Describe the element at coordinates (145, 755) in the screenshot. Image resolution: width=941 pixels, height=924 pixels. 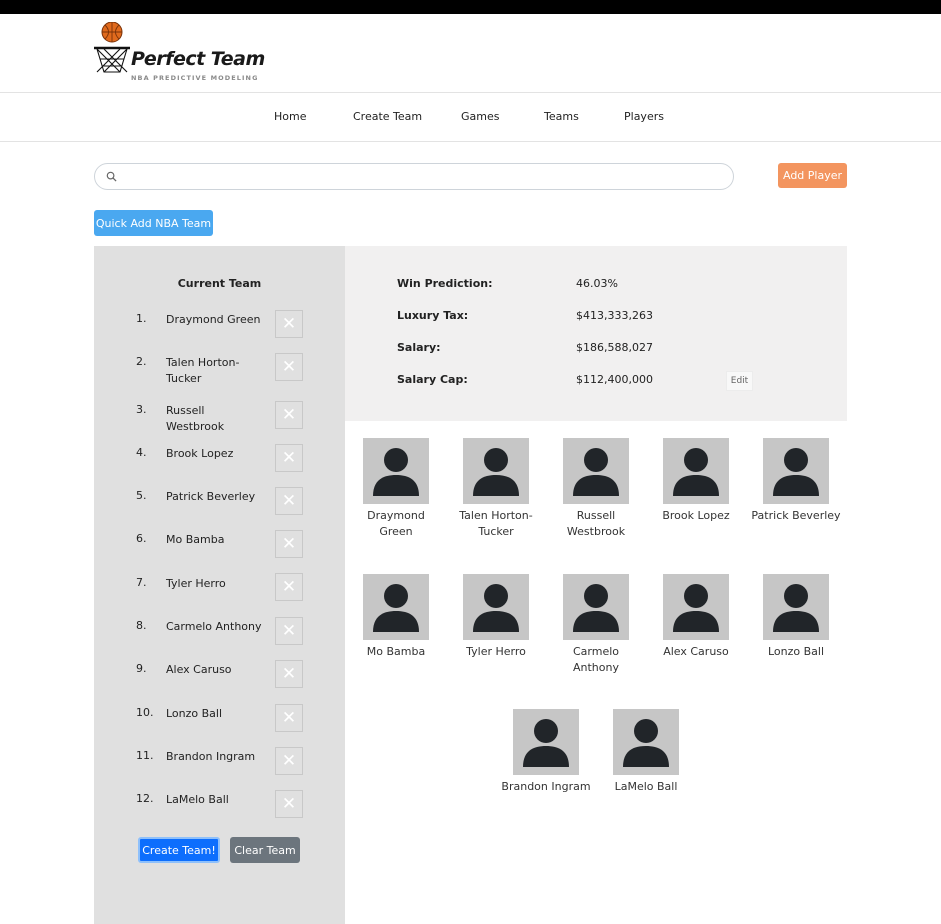
I see `team-list-number: 11.` at that location.